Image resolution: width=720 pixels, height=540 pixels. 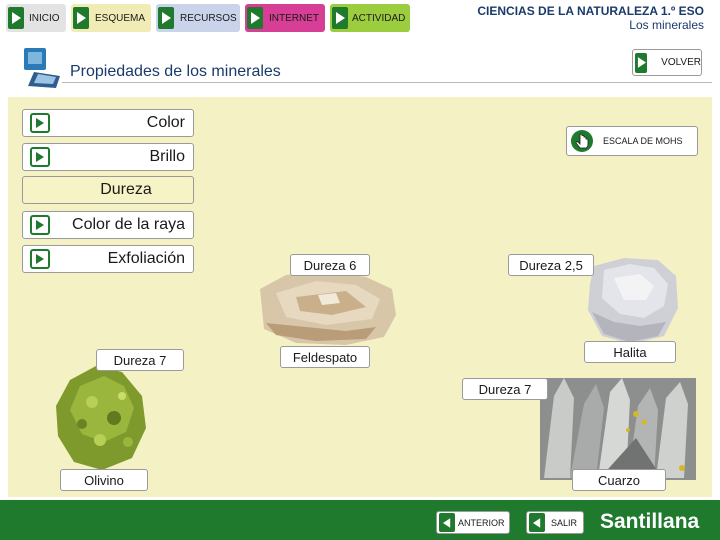 I want to click on property-exfoliacion-button: Exfoliación, so click(x=108, y=259).